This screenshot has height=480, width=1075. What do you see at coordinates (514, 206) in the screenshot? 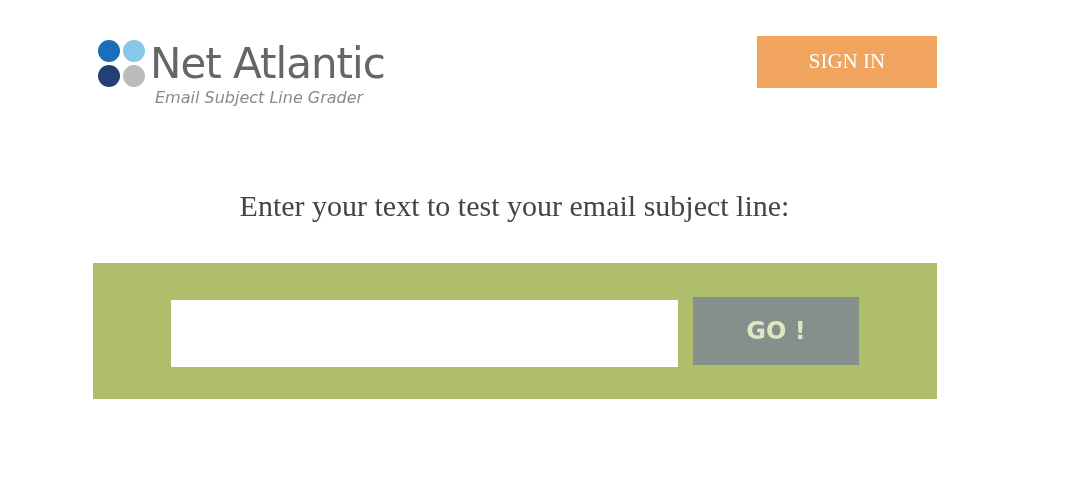
I see `prompt-text: Enter your text to test your email subject line:` at bounding box center [514, 206].